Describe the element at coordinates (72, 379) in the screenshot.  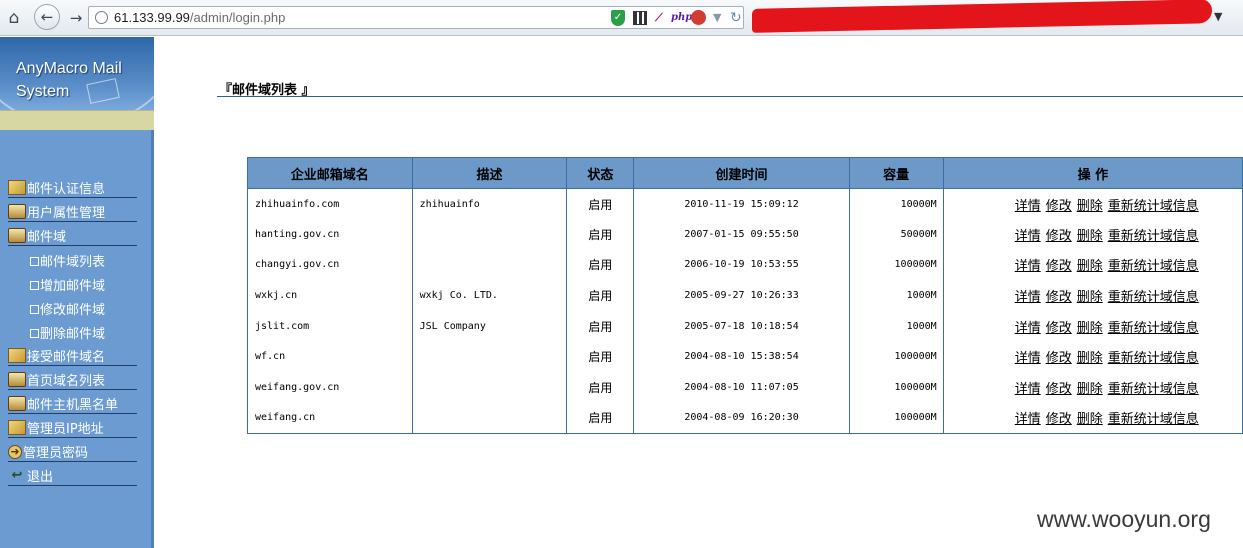
I see `sidebar-item-homepage-domains: 首页域名列表` at that location.